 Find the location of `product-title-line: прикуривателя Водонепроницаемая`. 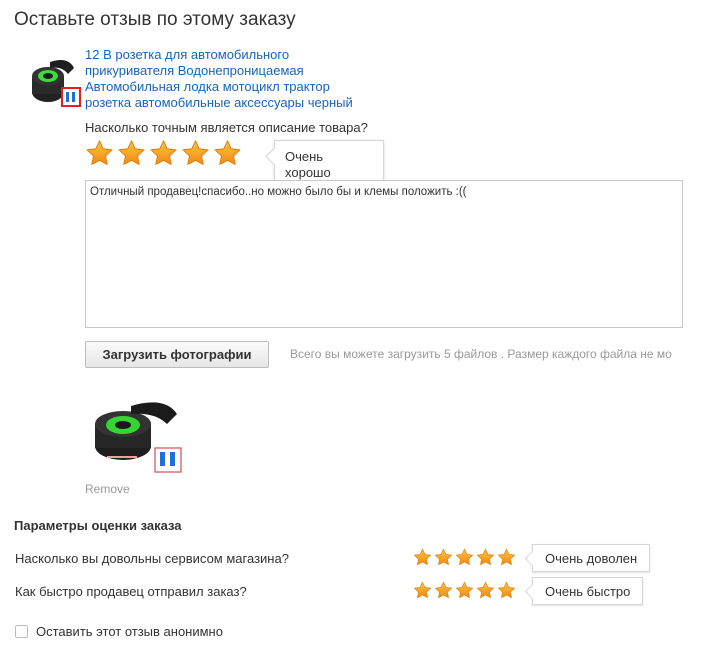

product-title-line: прикуривателя Водонепроницаемая is located at coordinates (235, 71).